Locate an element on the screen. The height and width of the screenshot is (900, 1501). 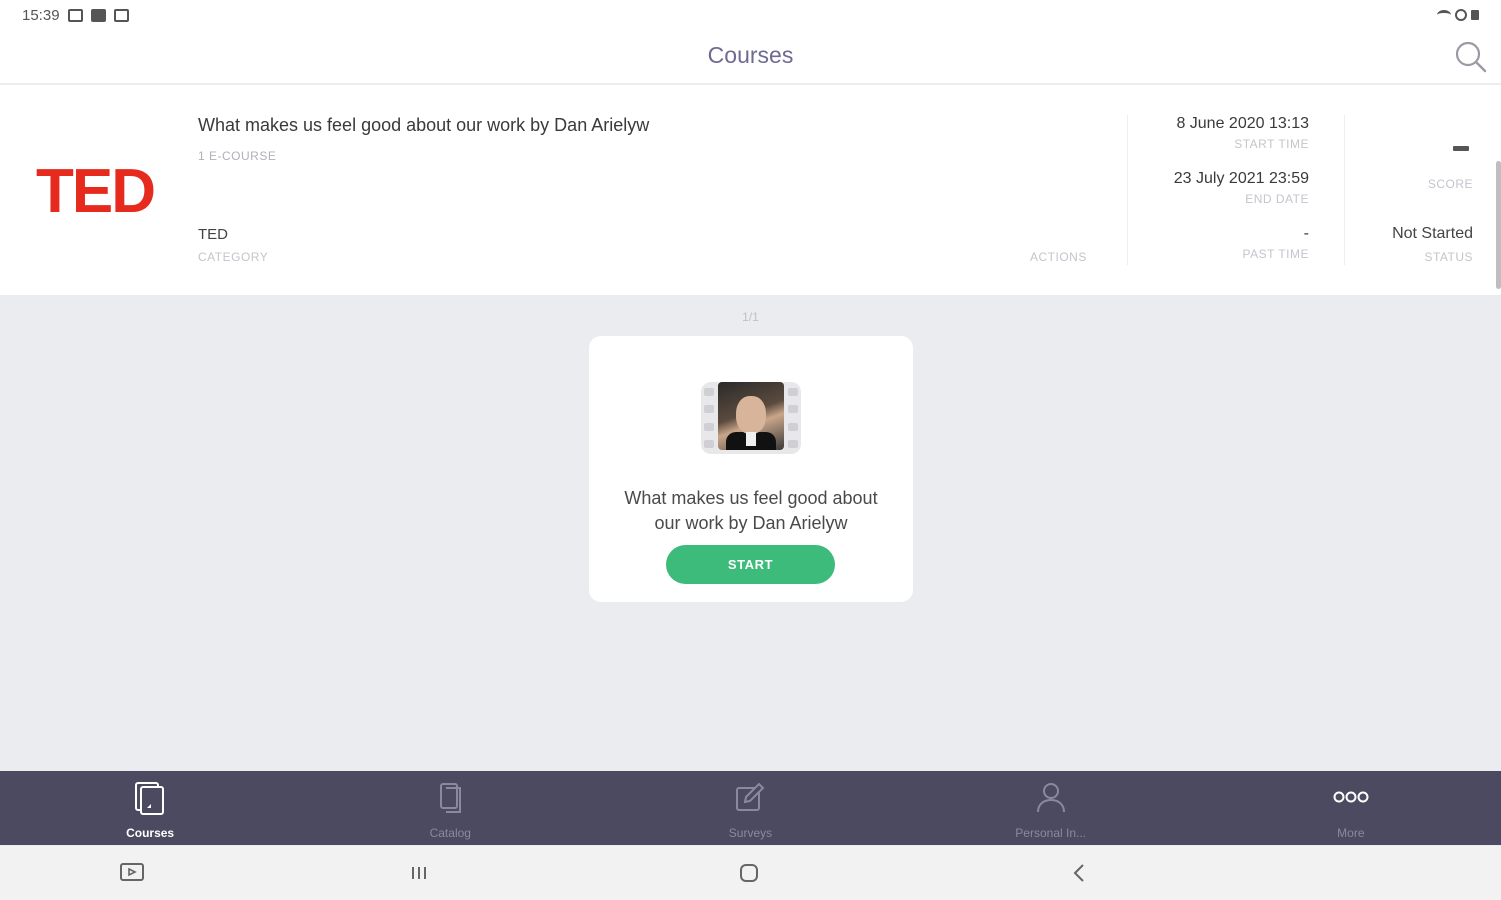
back-icon is located at coordinates (1078, 873).